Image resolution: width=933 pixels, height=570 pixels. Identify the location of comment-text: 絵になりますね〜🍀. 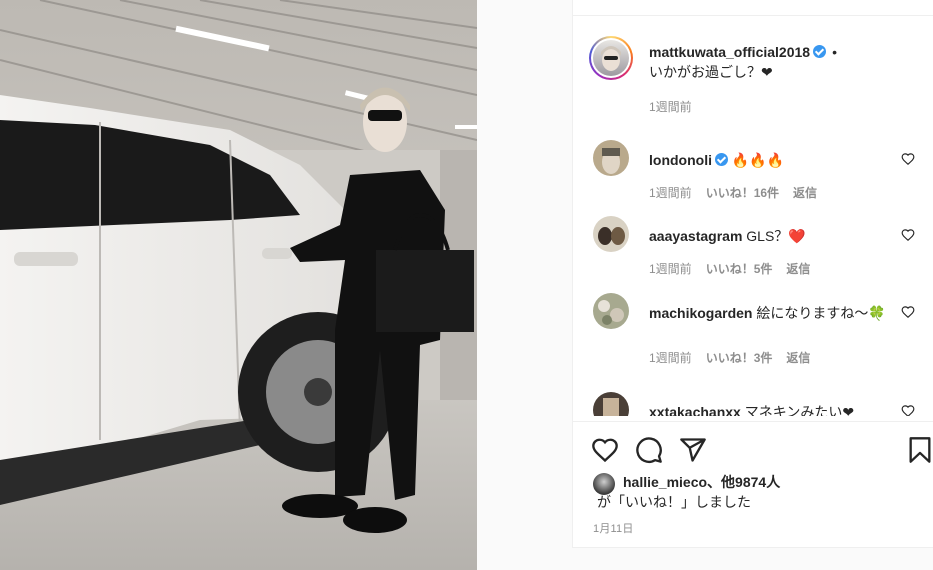
(821, 313).